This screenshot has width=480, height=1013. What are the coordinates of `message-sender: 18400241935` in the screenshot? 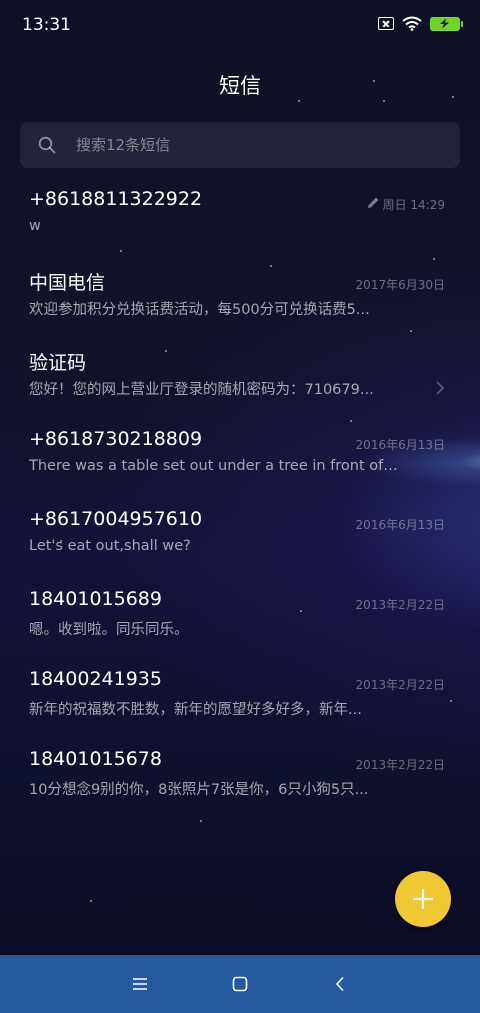 It's located at (95, 679).